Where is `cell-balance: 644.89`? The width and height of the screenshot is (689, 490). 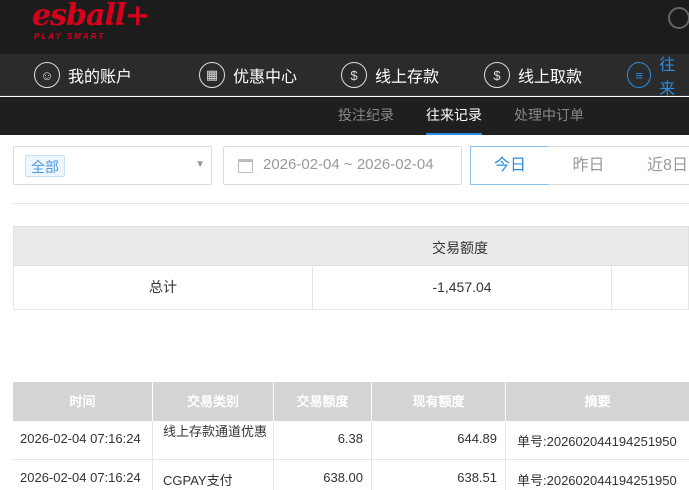 cell-balance: 644.89 is located at coordinates (439, 440).